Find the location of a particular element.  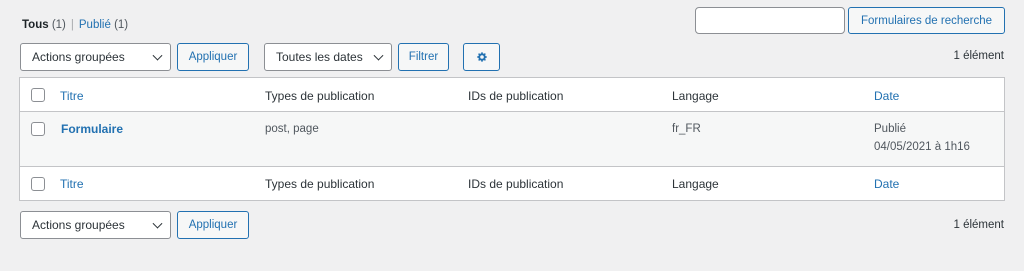

row-status: Publié is located at coordinates (890, 129).